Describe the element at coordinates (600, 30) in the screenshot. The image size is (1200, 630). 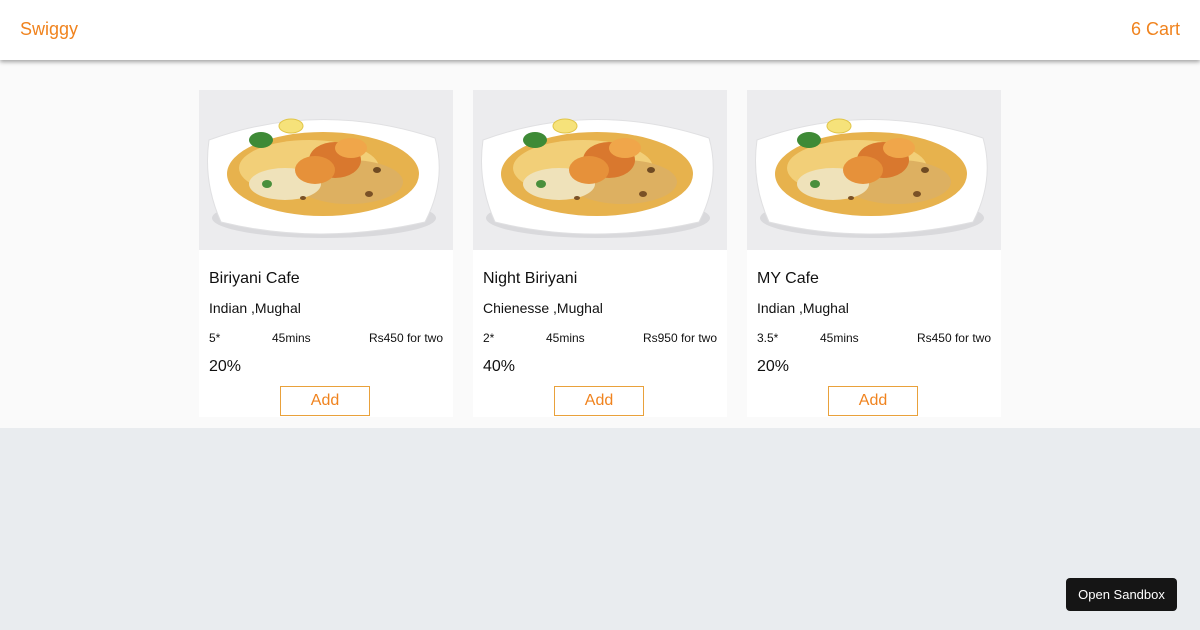
I see `top-nav: Swiggy 6 Cart` at that location.